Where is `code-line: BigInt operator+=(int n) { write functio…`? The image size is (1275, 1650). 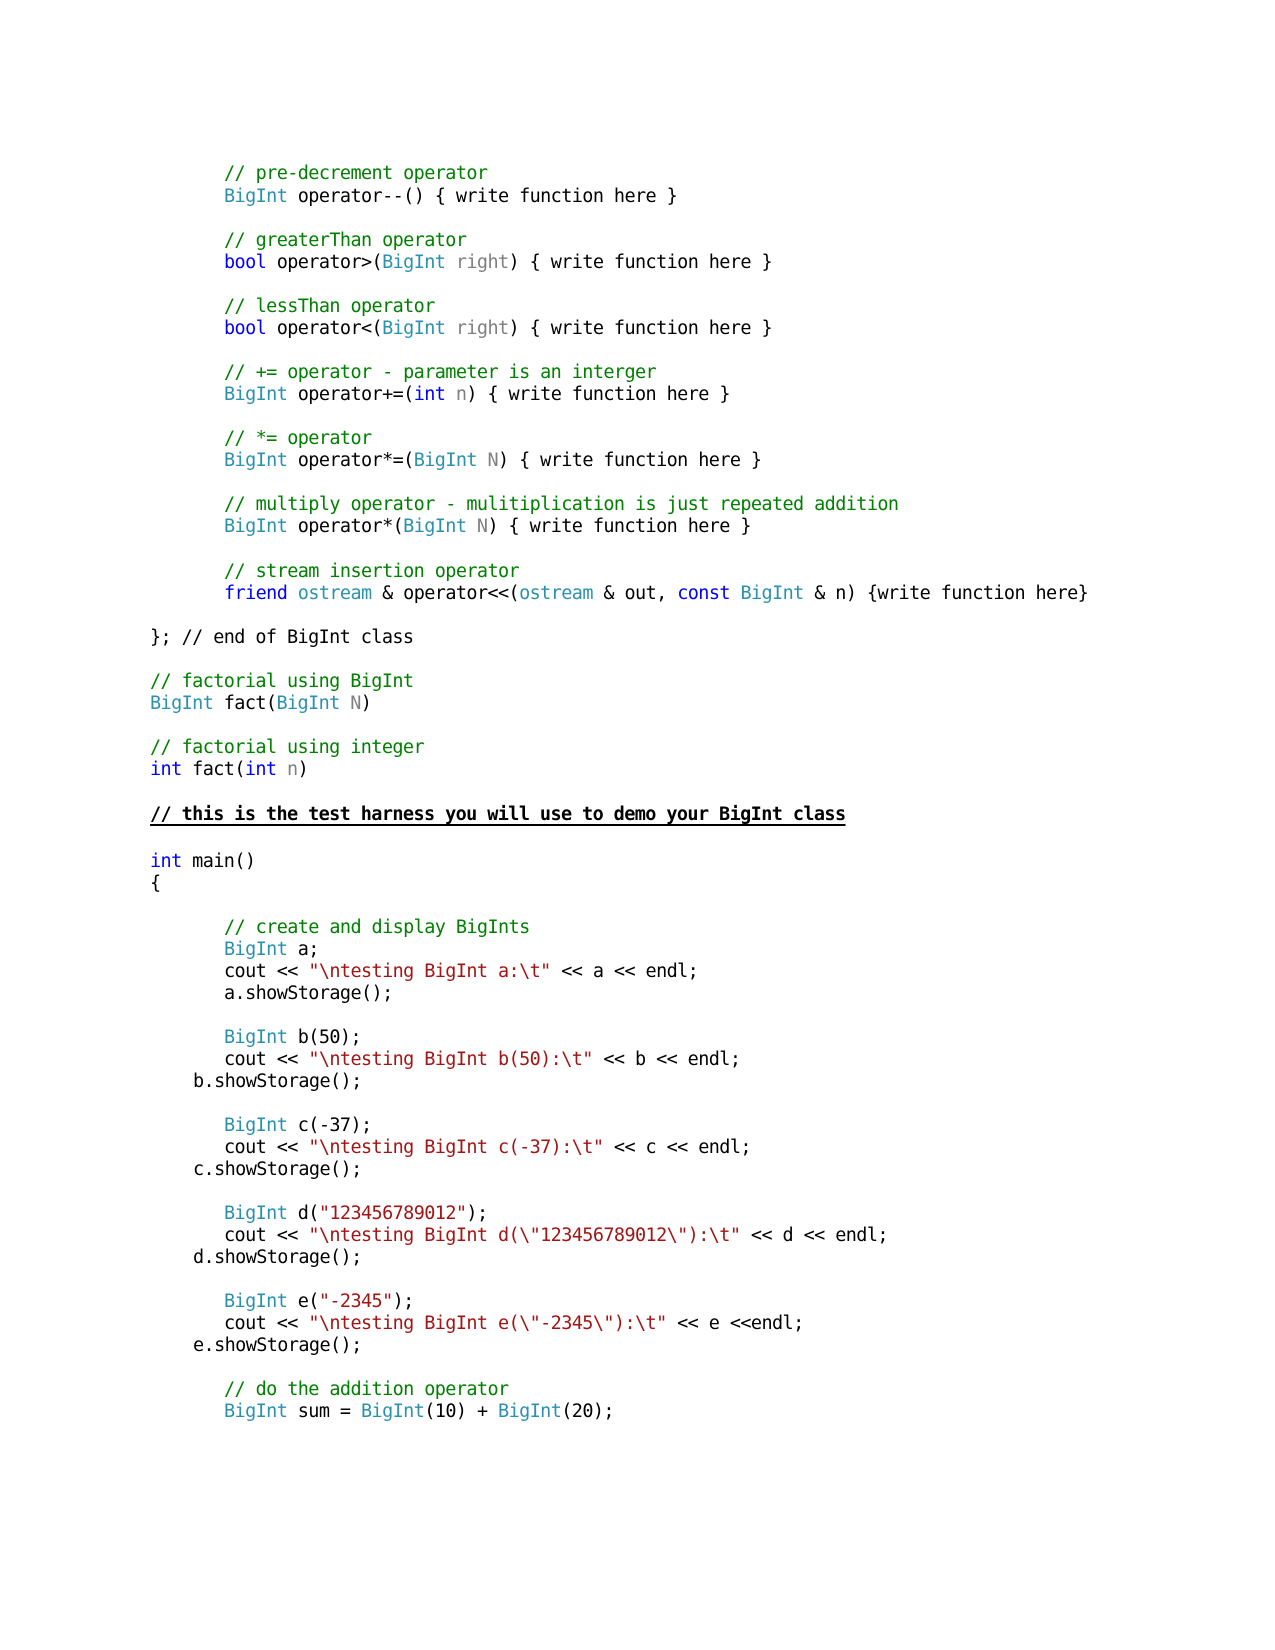
code-line: BigInt operator+=(int n) { write functio… is located at coordinates (477, 395).